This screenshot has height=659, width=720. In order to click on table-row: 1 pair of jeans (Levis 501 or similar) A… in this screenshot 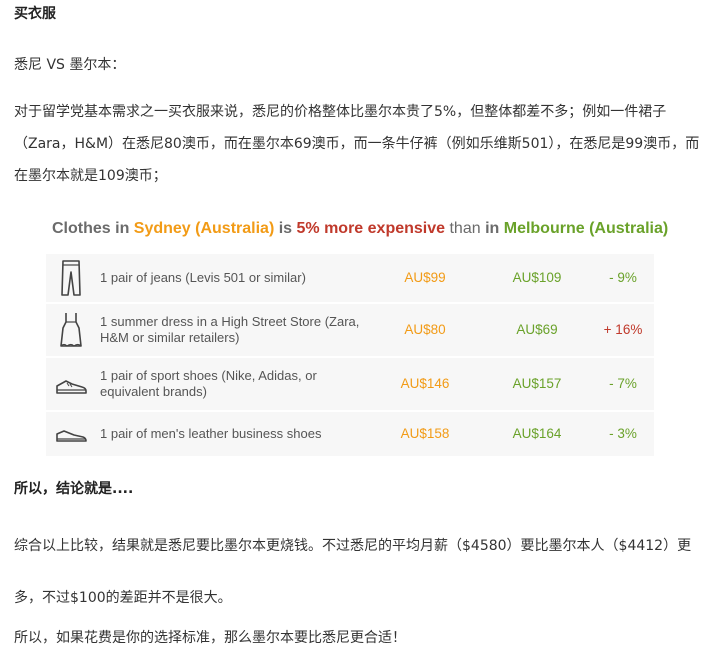, I will do `click(350, 279)`.